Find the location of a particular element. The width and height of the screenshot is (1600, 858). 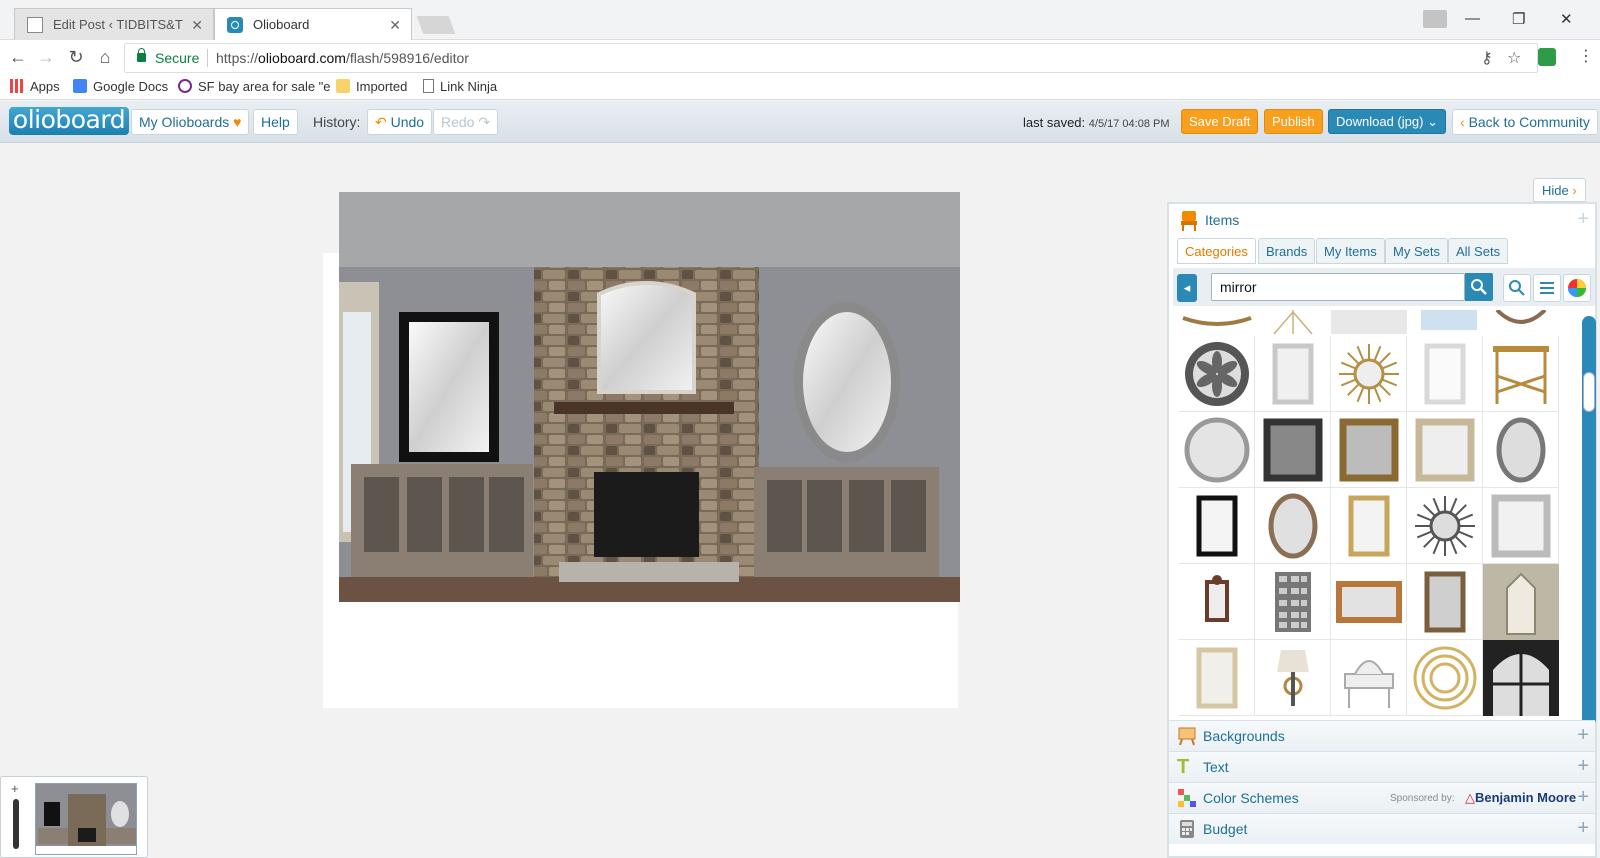

collapse-items-icon: + is located at coordinates (1583, 219).